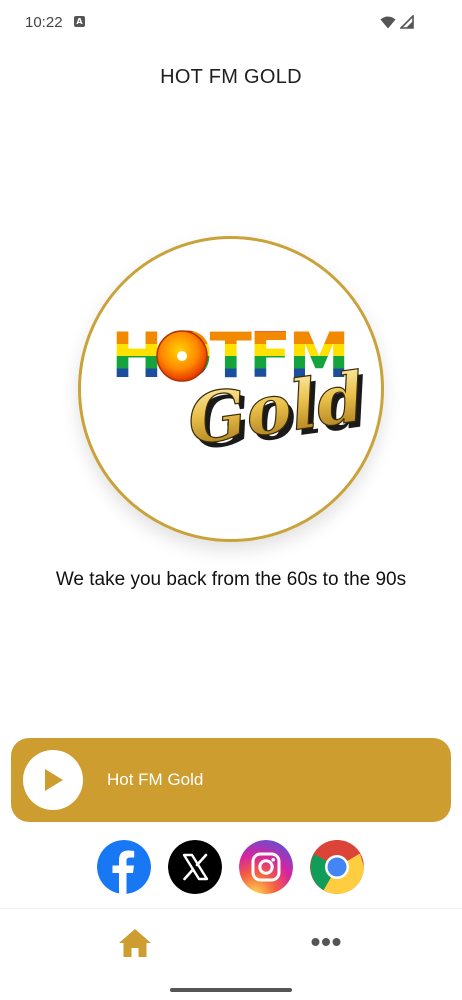 This screenshot has width=462, height=1000. Describe the element at coordinates (135, 943) in the screenshot. I see `home-icon` at that location.